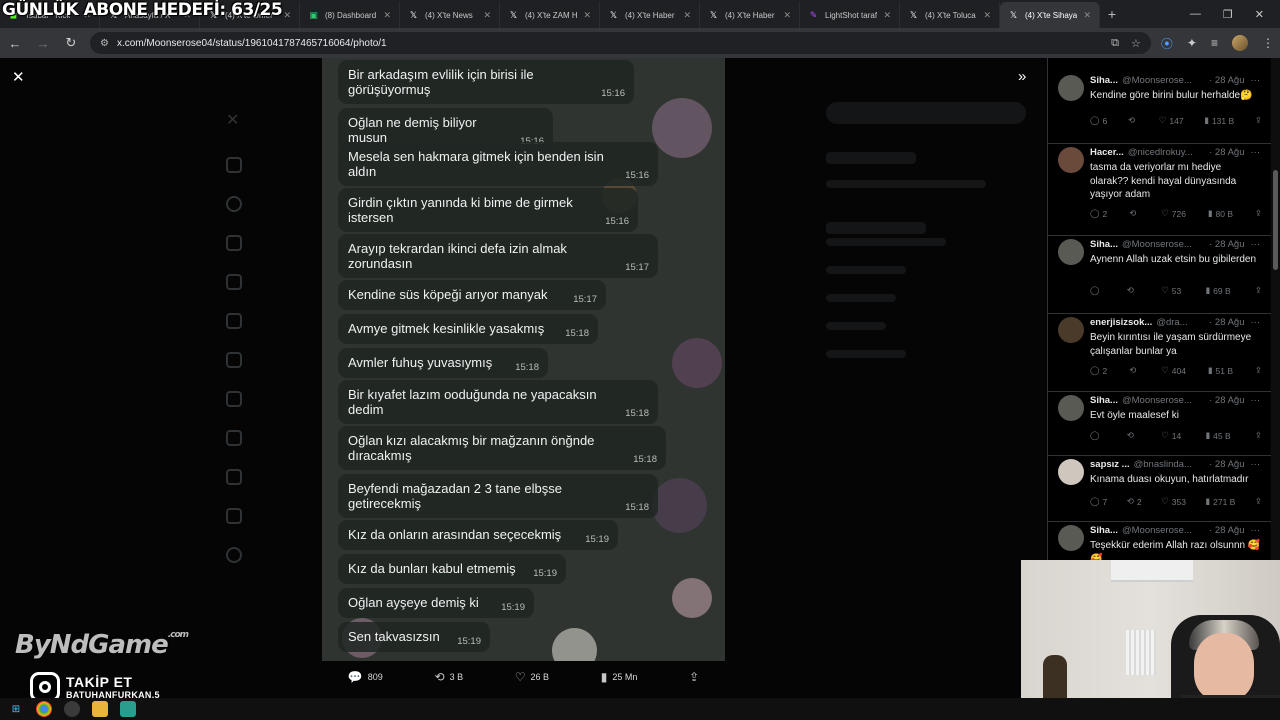  What do you see at coordinates (1220, 370) in the screenshot?
I see `views-button: ▮ 51 B` at bounding box center [1220, 370].